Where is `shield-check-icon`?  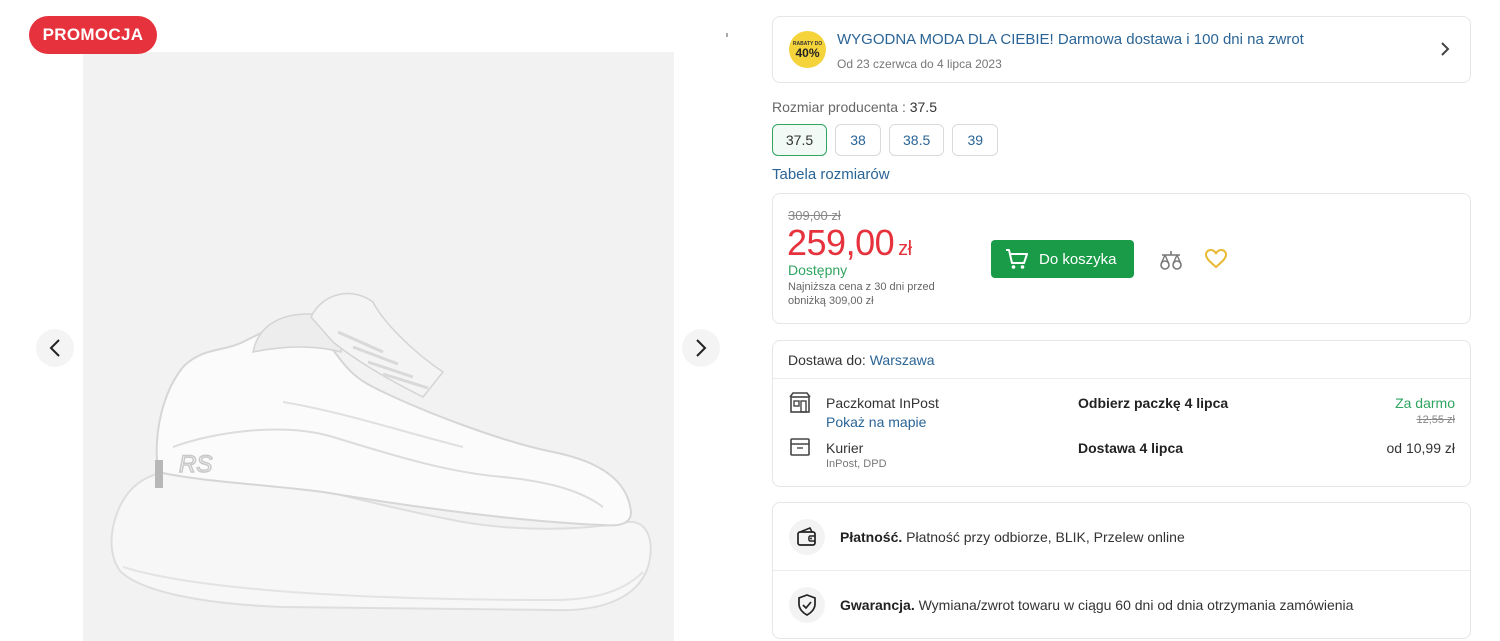 shield-check-icon is located at coordinates (807, 605).